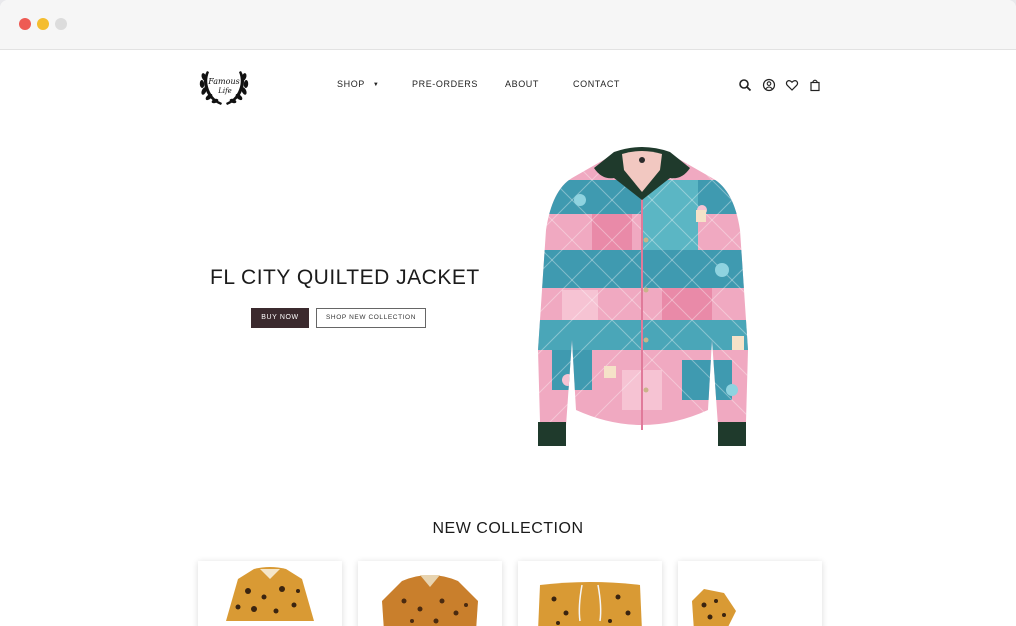 This screenshot has width=1016, height=626. What do you see at coordinates (643, 296) in the screenshot?
I see `quilted-jacket-icon` at bounding box center [643, 296].